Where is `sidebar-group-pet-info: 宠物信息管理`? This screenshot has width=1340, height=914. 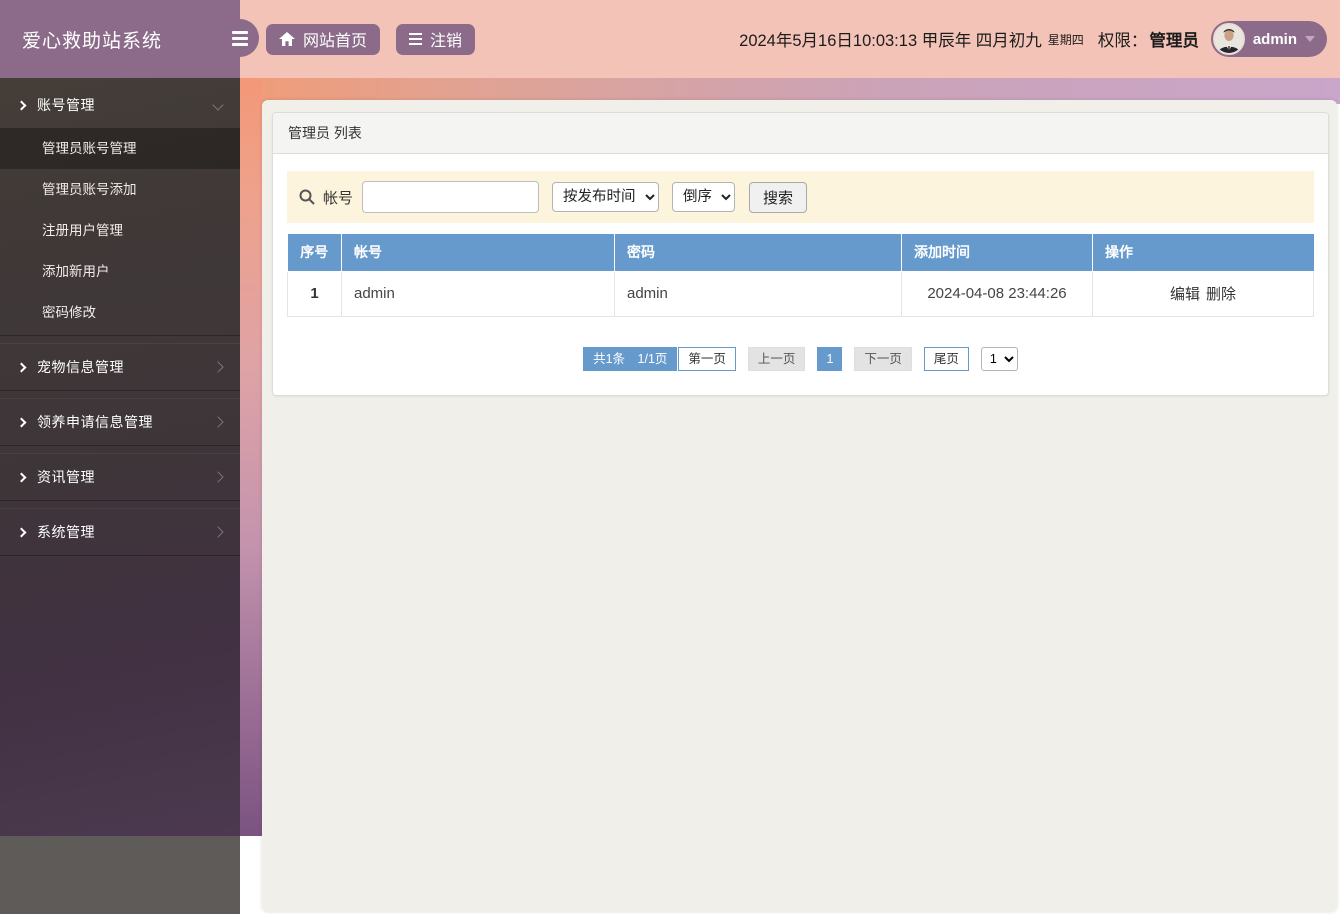 sidebar-group-pet-info: 宠物信息管理 is located at coordinates (120, 367).